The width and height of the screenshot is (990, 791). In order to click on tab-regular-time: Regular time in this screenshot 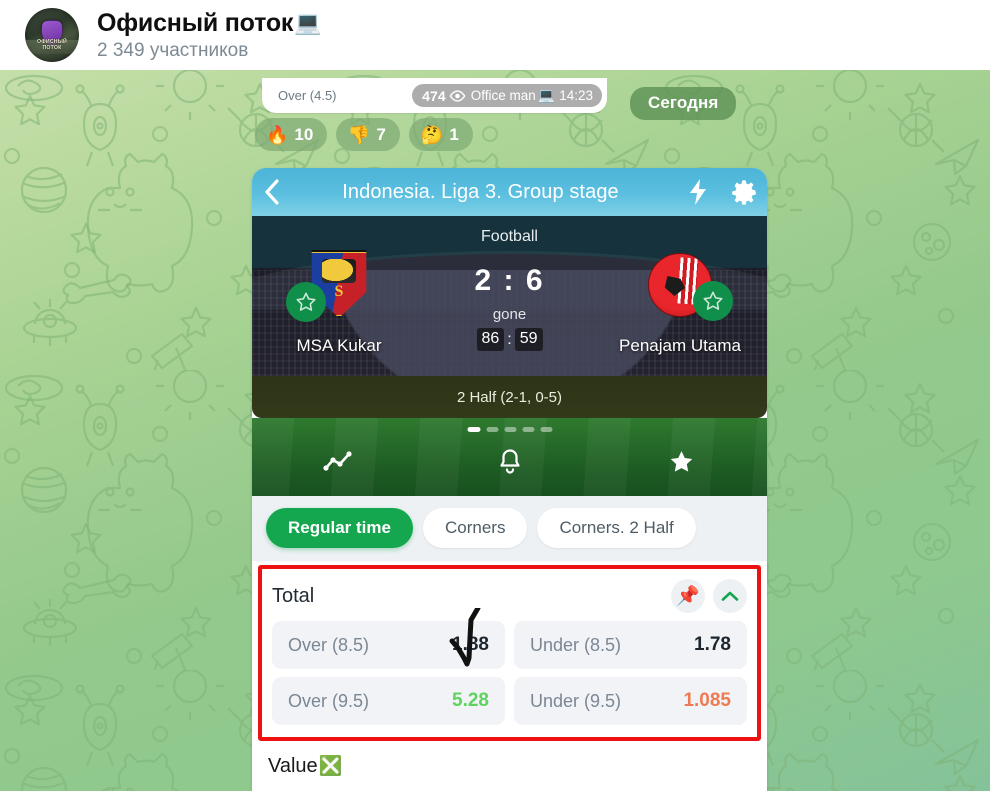, I will do `click(339, 528)`.